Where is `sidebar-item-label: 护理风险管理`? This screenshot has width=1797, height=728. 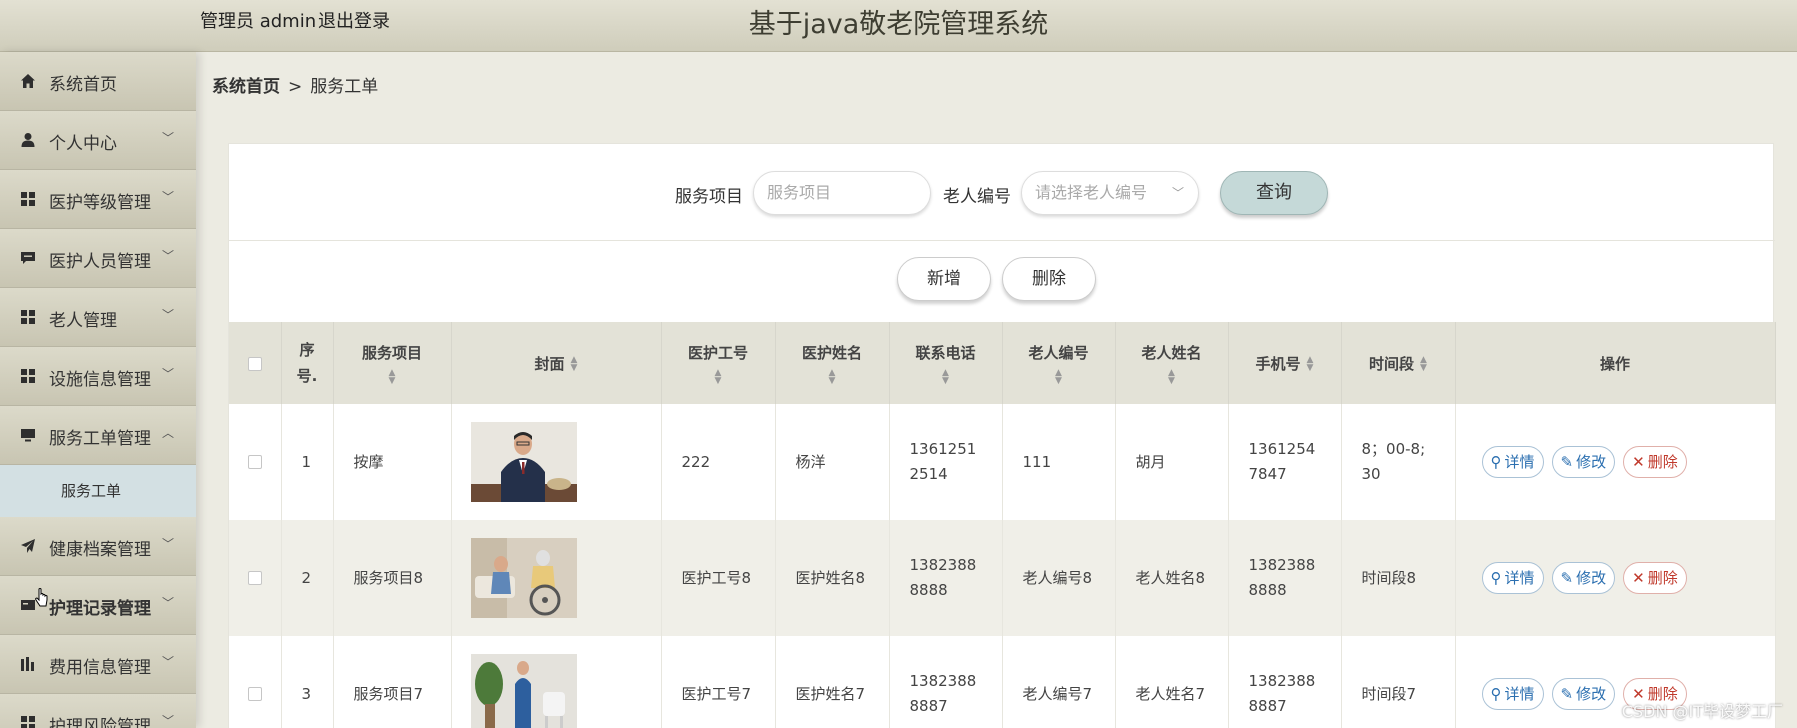 sidebar-item-label: 护理风险管理 is located at coordinates (100, 722).